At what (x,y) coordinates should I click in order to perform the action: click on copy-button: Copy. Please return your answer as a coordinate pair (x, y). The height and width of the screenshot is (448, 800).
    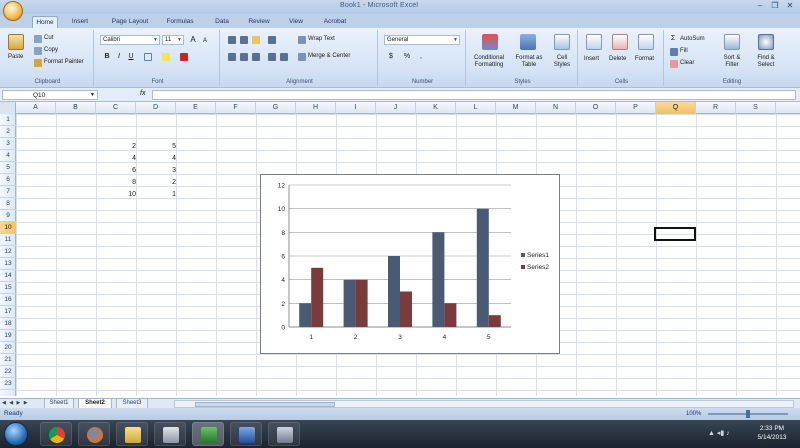
    Looking at the image, I should click on (51, 50).